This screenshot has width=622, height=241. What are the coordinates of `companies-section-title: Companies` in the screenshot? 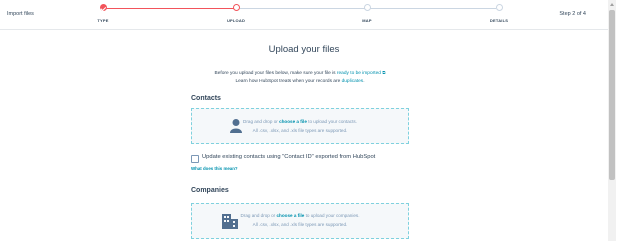 It's located at (210, 190).